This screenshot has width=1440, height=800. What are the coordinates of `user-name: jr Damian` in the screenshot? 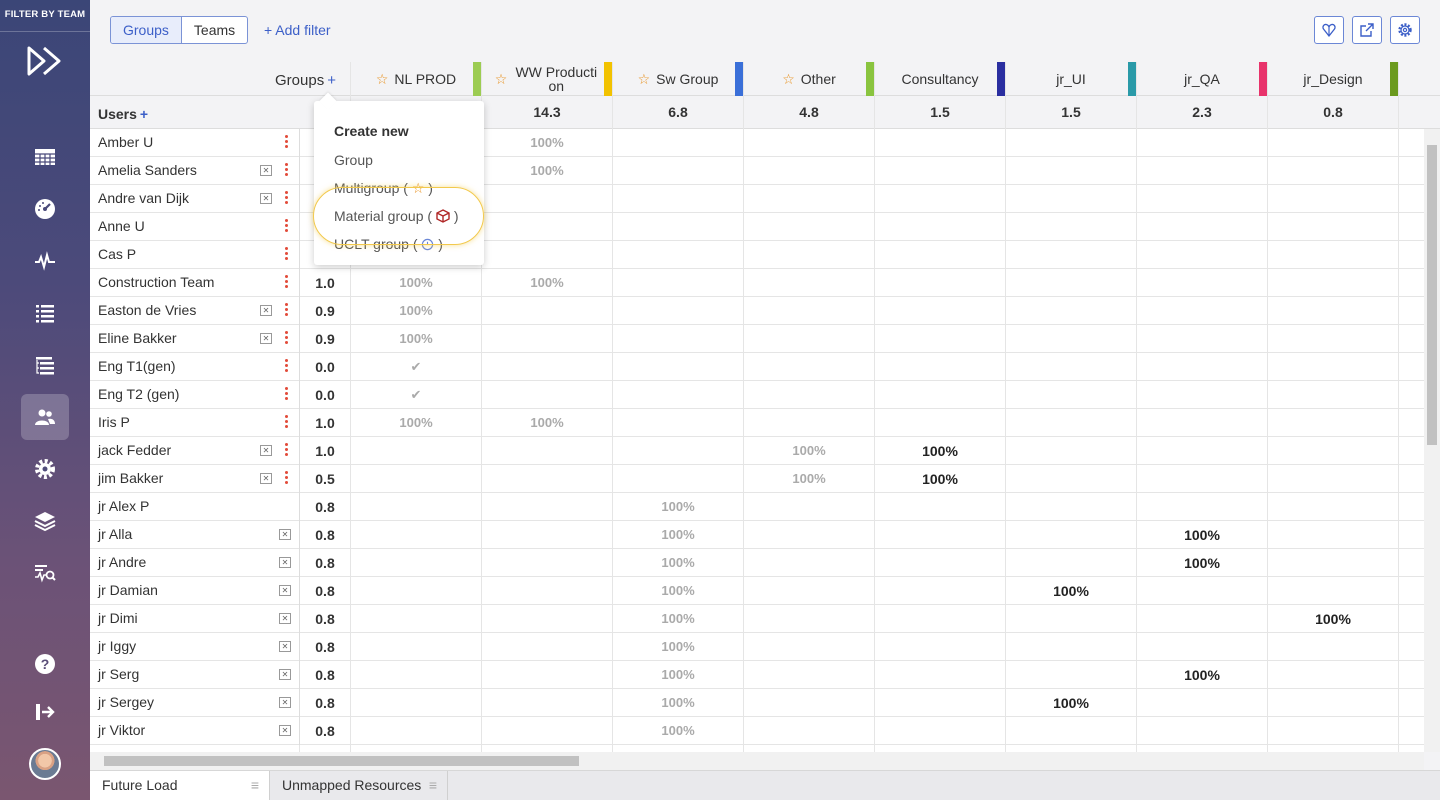 It's located at (128, 590).